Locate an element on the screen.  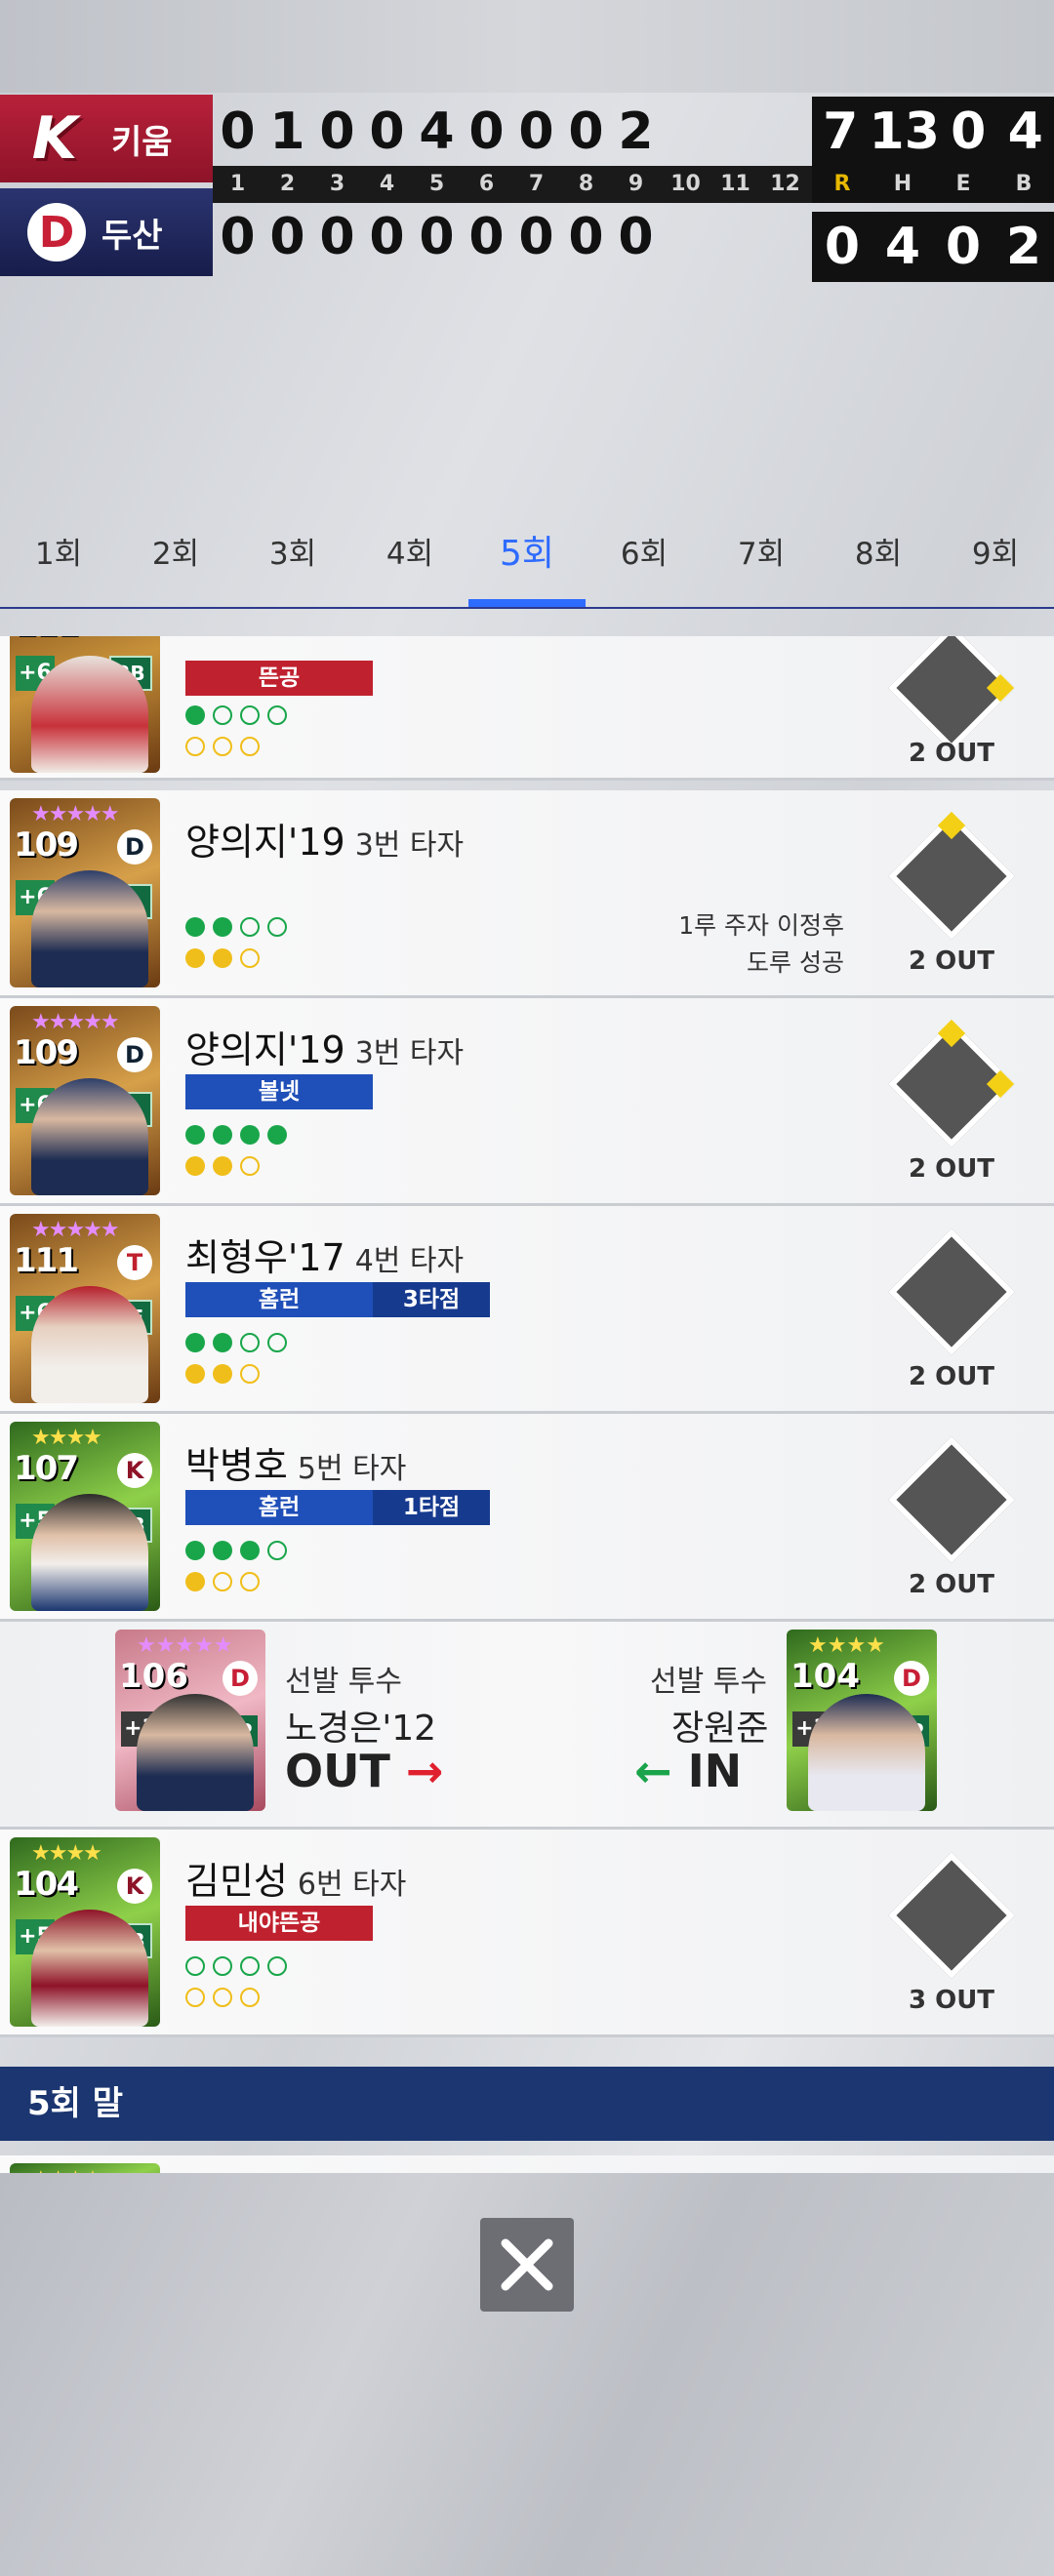
out-text: OUT is located at coordinates (337, 1771).